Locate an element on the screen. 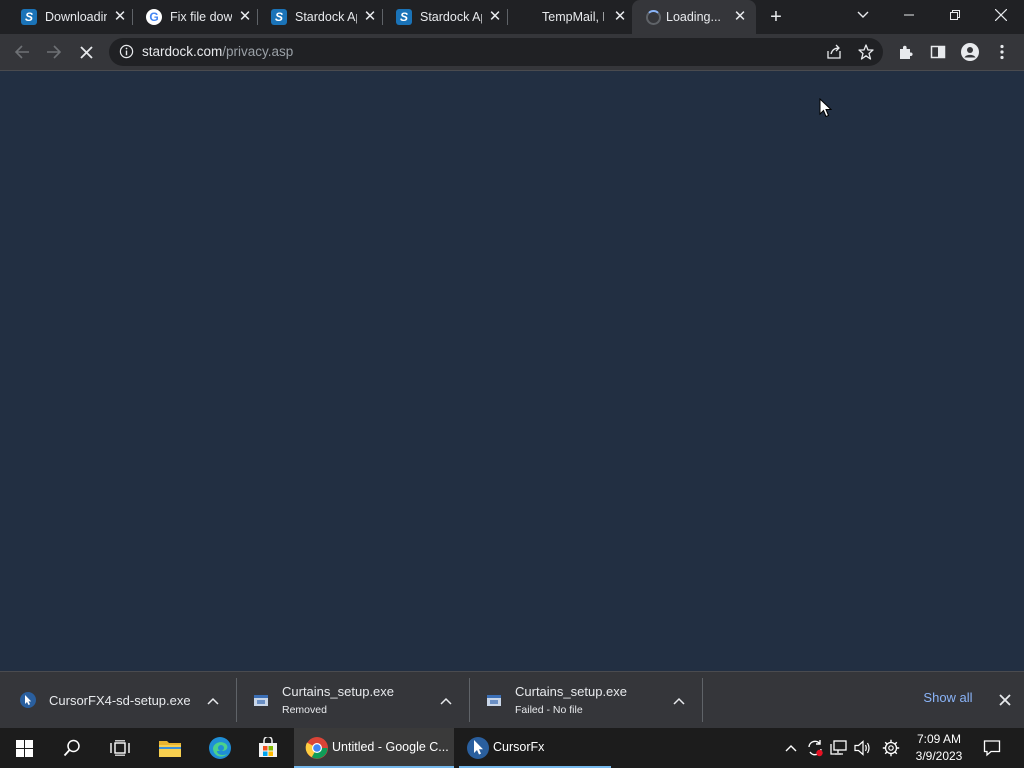 The height and width of the screenshot is (768, 1024). bookmark-button is located at coordinates (866, 52).